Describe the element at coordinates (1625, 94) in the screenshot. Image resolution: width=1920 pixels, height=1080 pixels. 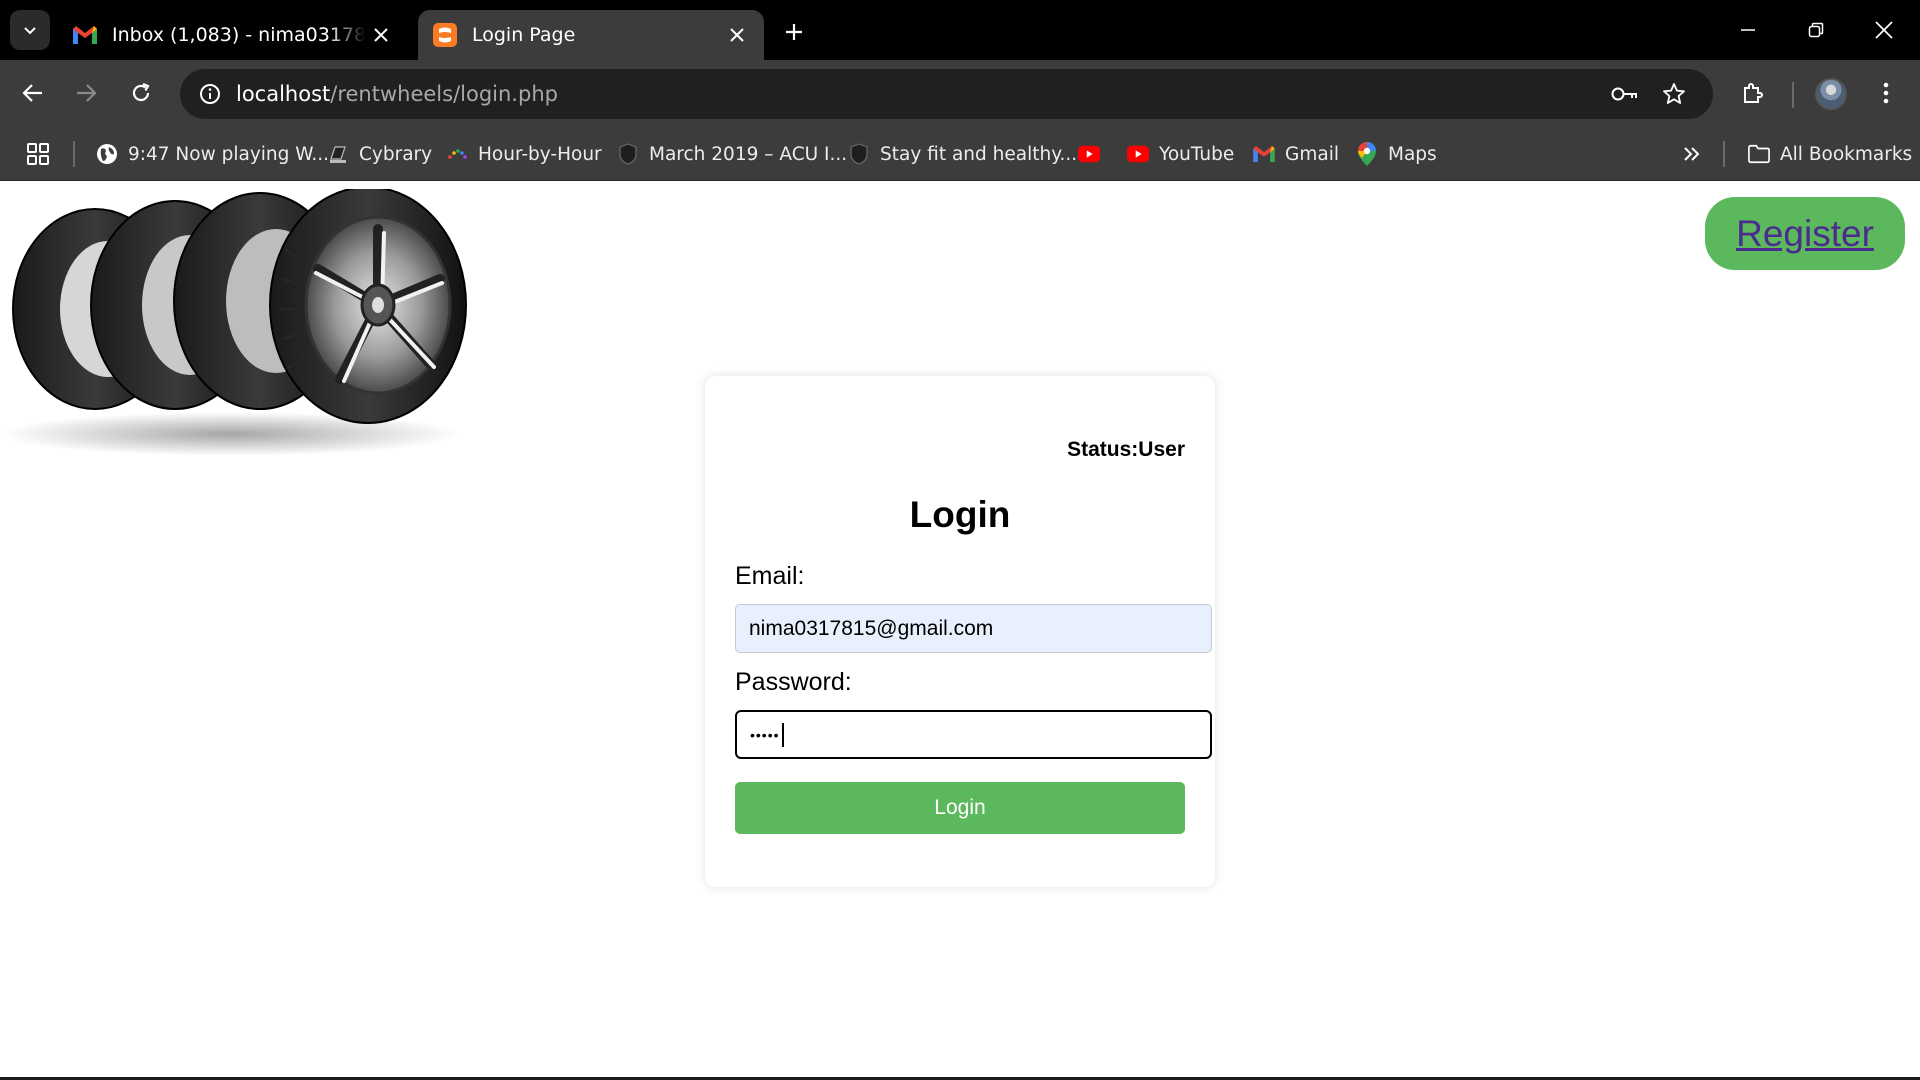
I see `password-key-icon` at that location.